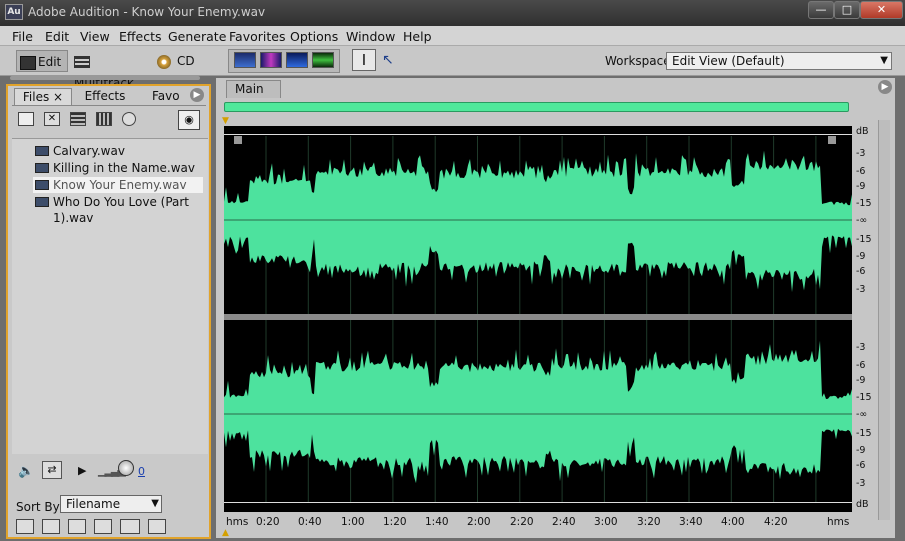  What do you see at coordinates (14, 12) in the screenshot?
I see `audition-logo-icon: Au` at bounding box center [14, 12].